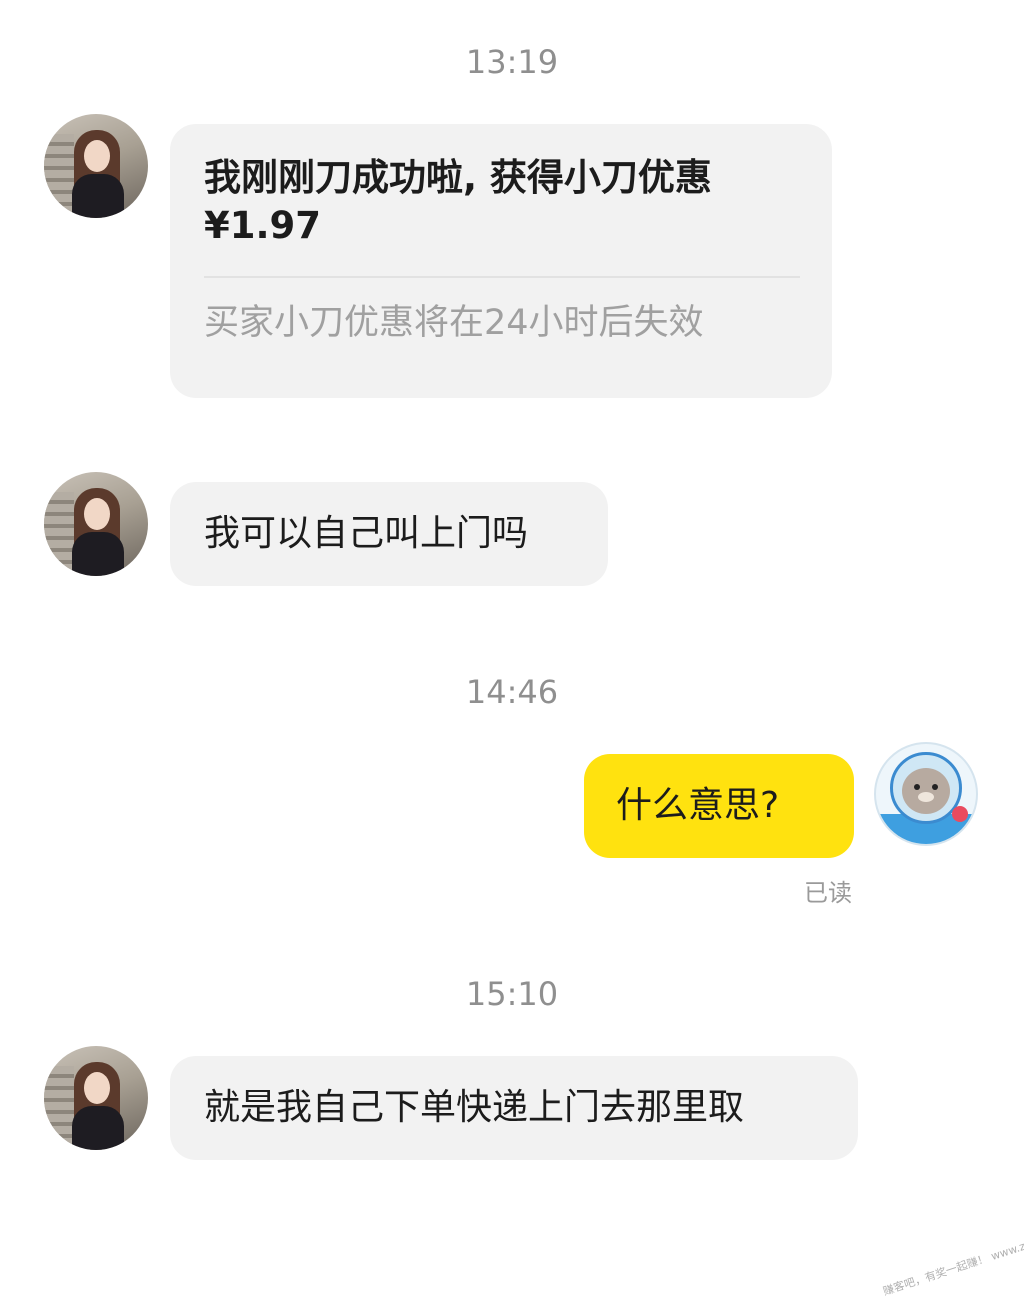 This screenshot has width=1024, height=1314. I want to click on bargain-card: 我刚刚刀成功啦, 获得小刀优惠 ¥1.97 买家小刀优惠将在24小时后失效, so click(501, 261).